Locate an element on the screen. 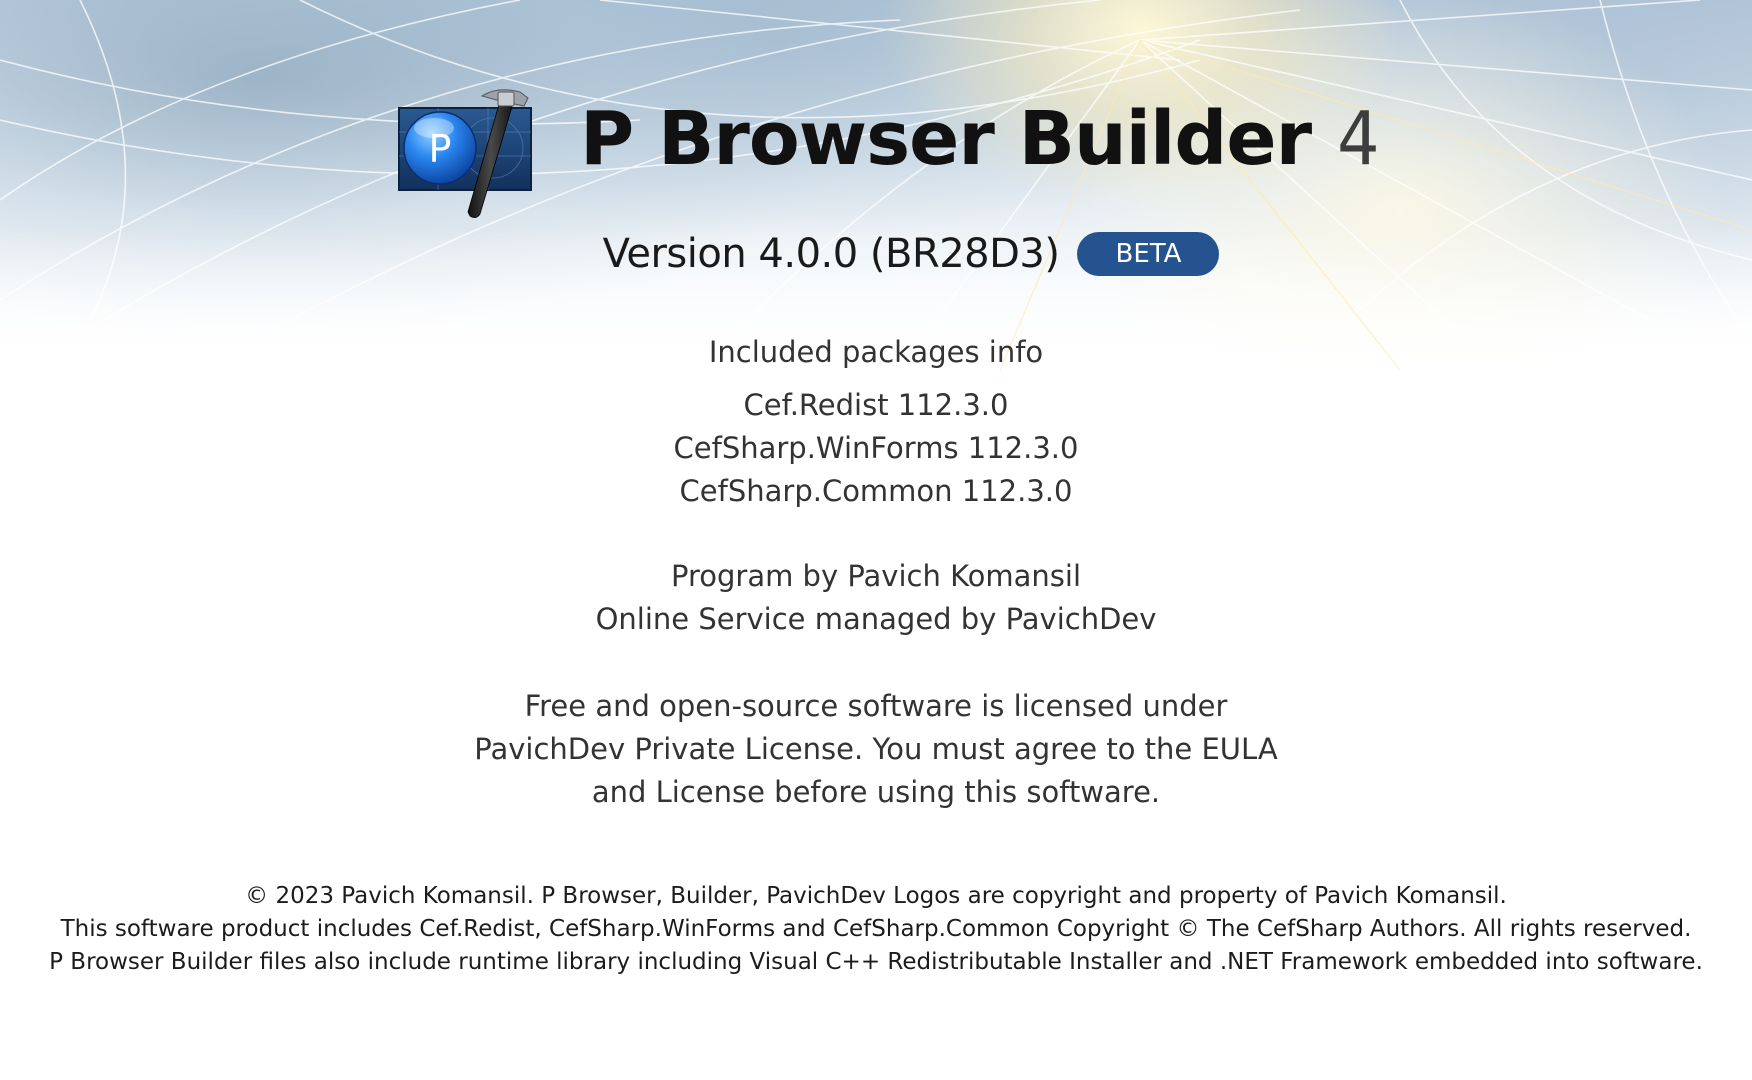 The width and height of the screenshot is (1752, 1080). svg-text: P is located at coordinates (440, 149).